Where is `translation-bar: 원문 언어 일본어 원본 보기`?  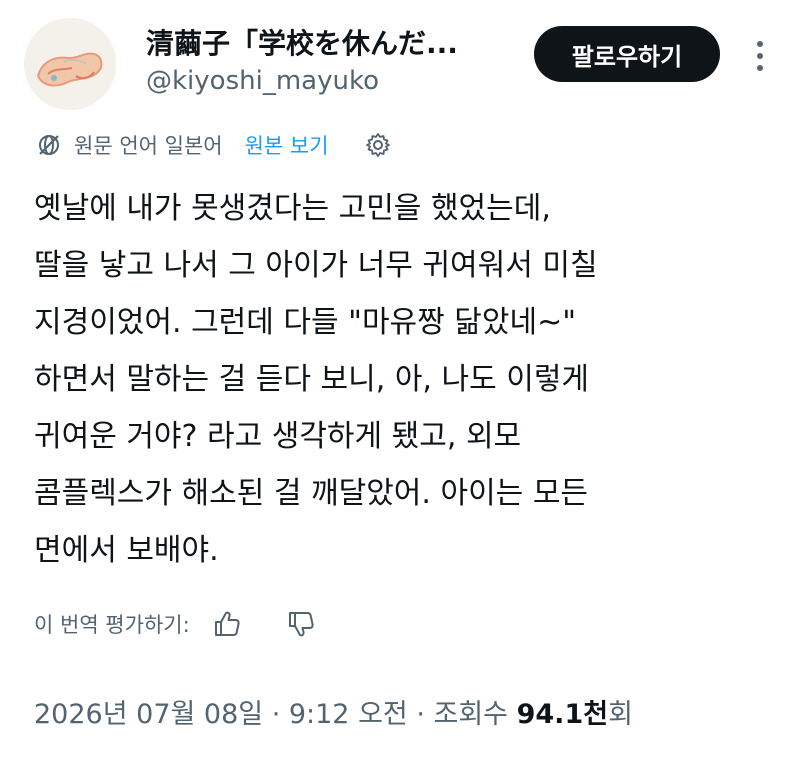 translation-bar: 원문 언어 일본어 원본 보기 is located at coordinates (213, 145).